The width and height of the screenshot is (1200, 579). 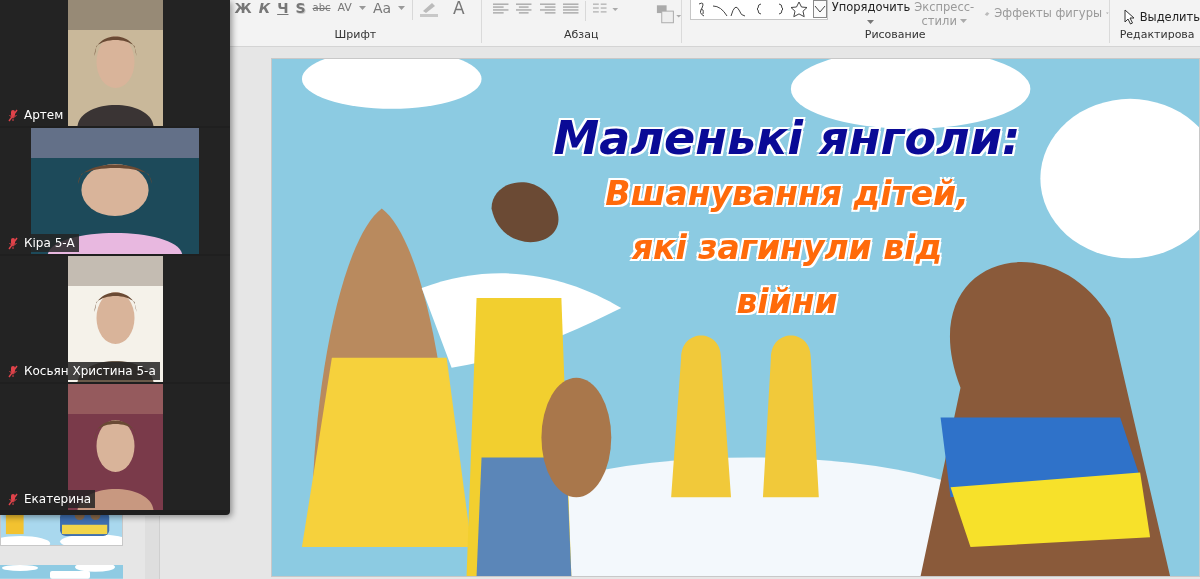 I want to click on group-label: Абзац, so click(x=581, y=35).